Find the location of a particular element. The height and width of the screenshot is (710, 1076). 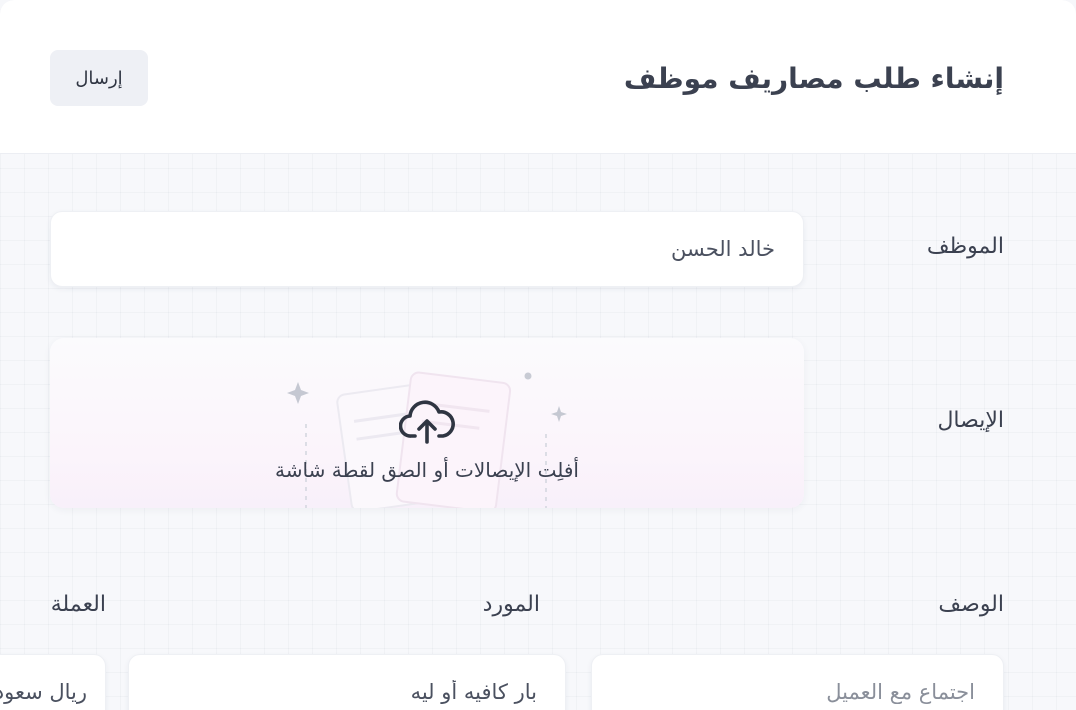

vendor-label: المورد is located at coordinates (511, 604).